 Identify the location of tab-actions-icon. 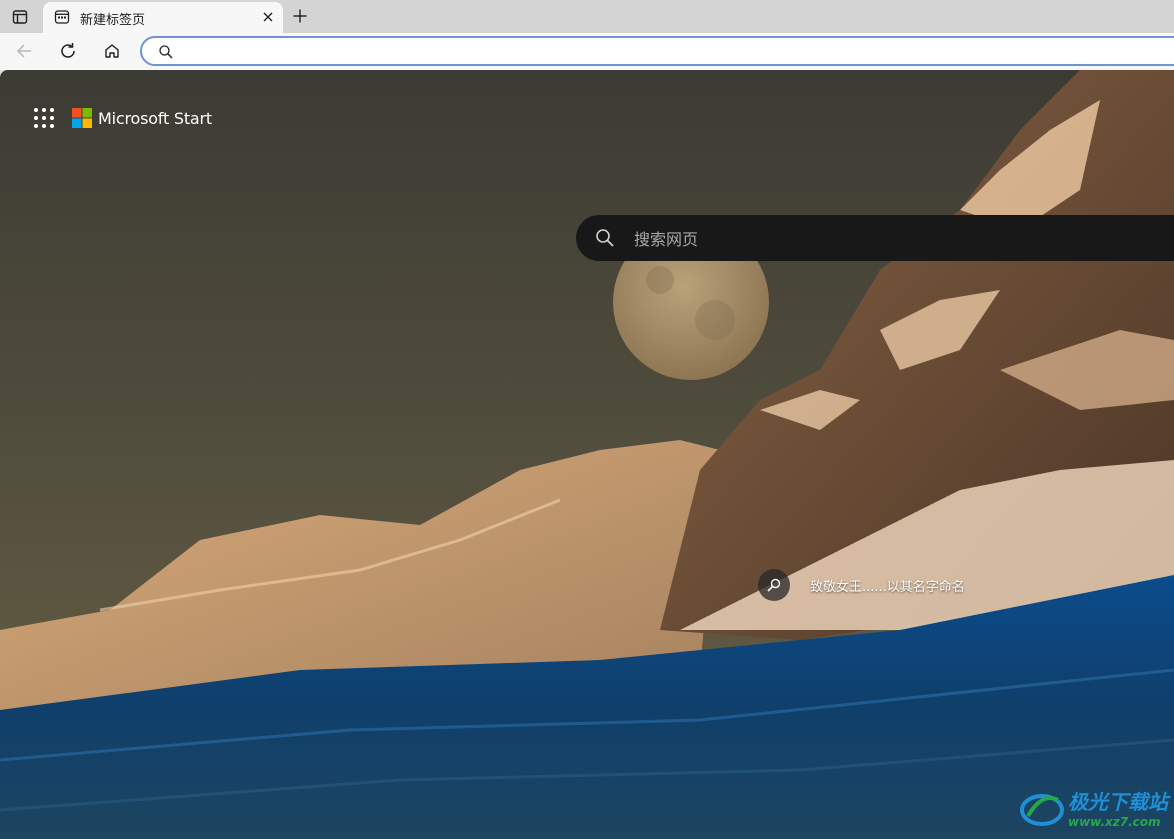
(20, 17).